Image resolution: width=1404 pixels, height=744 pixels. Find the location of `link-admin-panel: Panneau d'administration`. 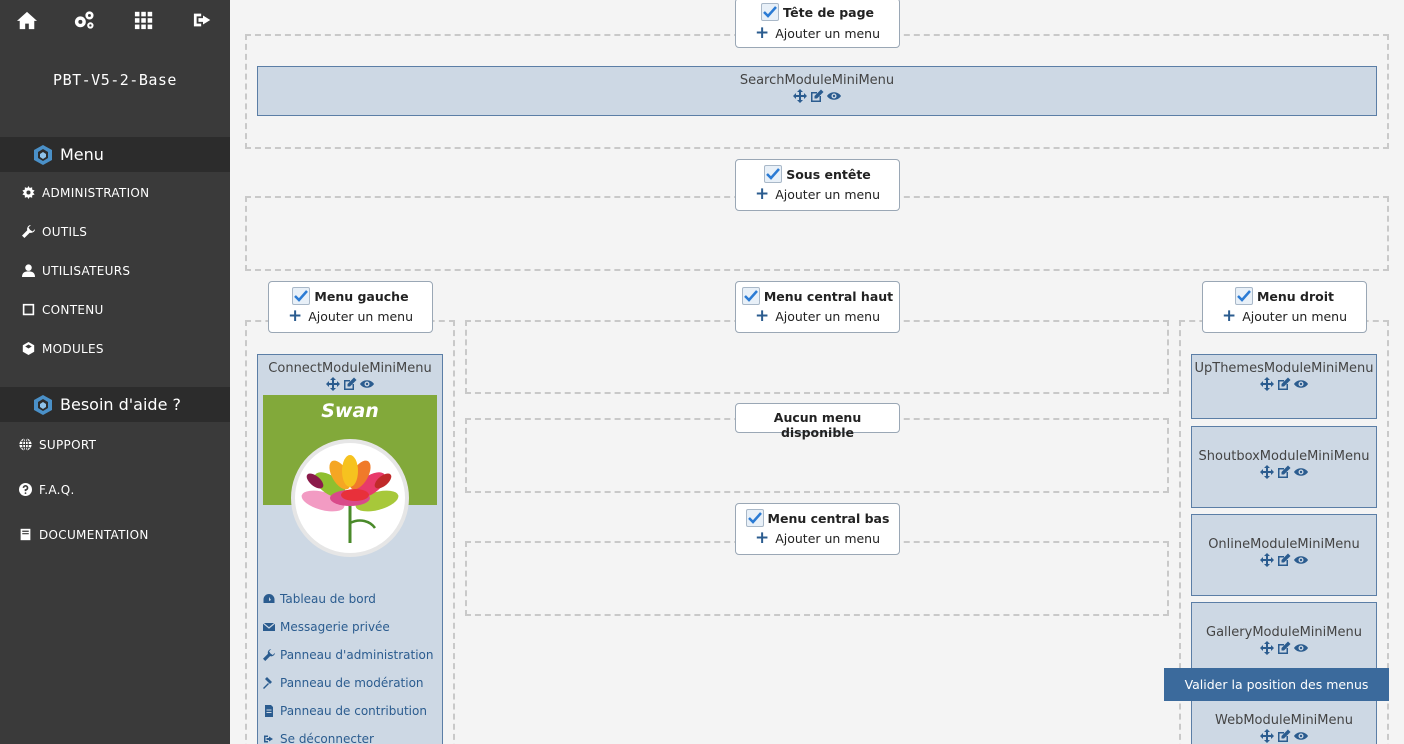

link-admin-panel: Panneau d'administration is located at coordinates (353, 655).